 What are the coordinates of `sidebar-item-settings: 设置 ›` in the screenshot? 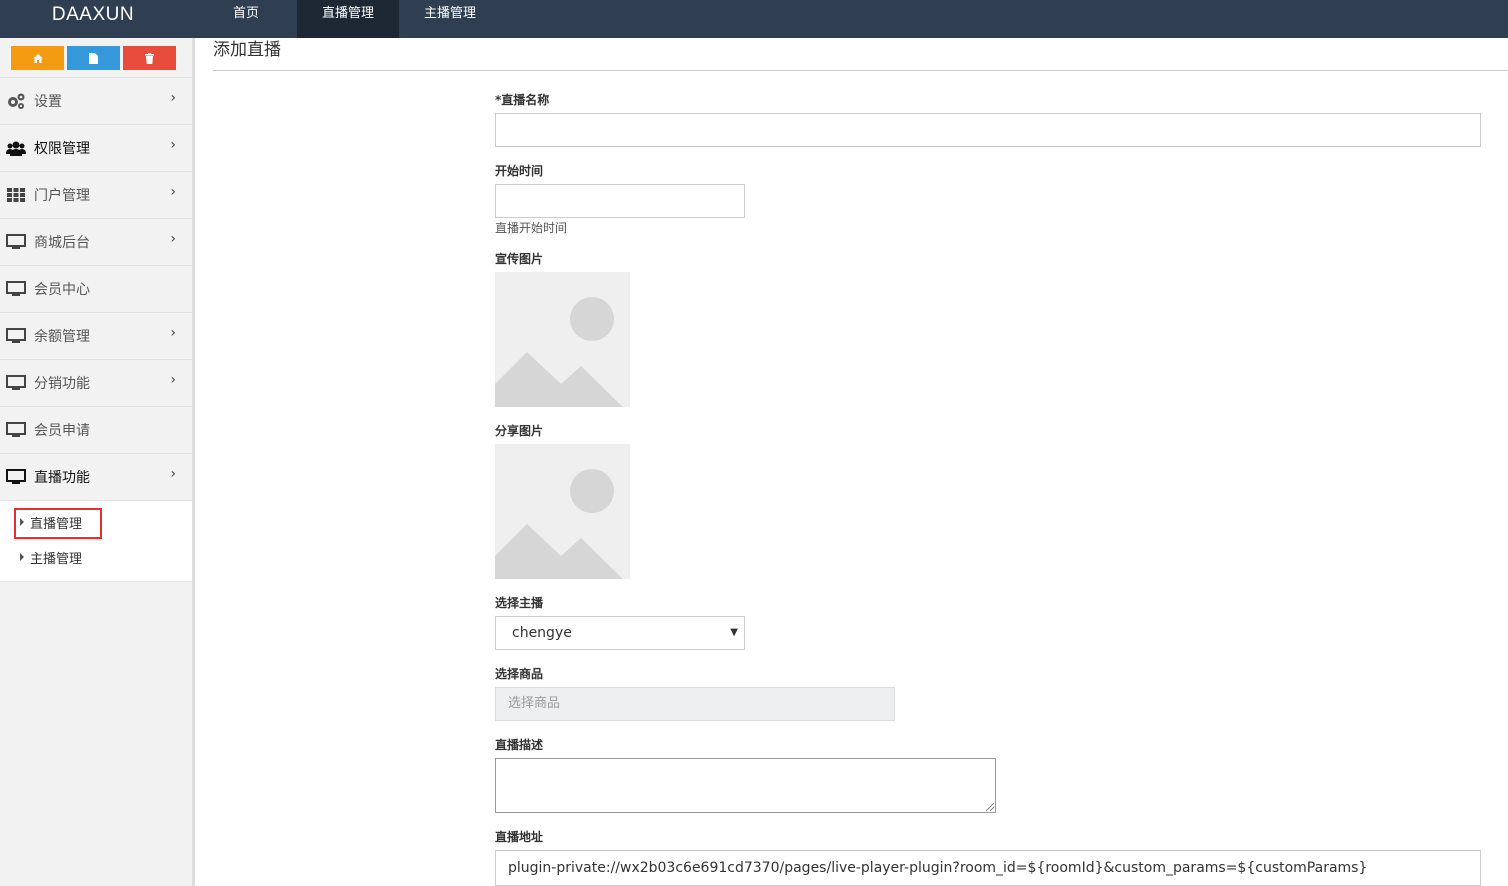 It's located at (96, 100).